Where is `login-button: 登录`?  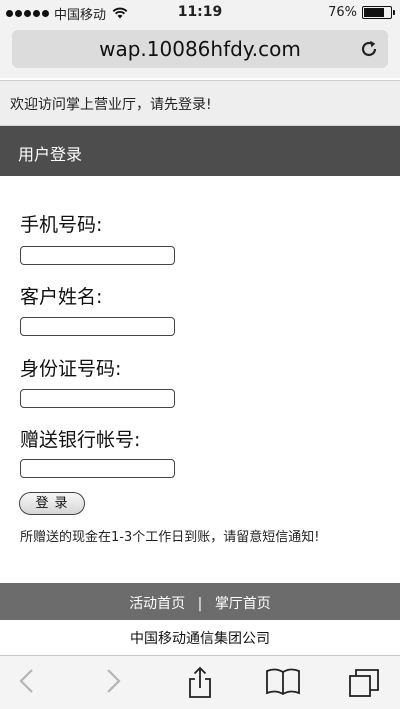 login-button: 登录 is located at coordinates (52, 503).